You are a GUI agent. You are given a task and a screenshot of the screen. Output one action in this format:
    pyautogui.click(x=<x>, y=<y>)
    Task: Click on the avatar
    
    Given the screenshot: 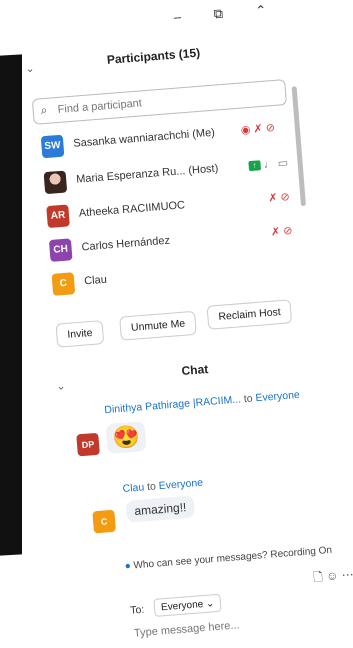 What is the action you would take?
    pyautogui.click(x=55, y=182)
    